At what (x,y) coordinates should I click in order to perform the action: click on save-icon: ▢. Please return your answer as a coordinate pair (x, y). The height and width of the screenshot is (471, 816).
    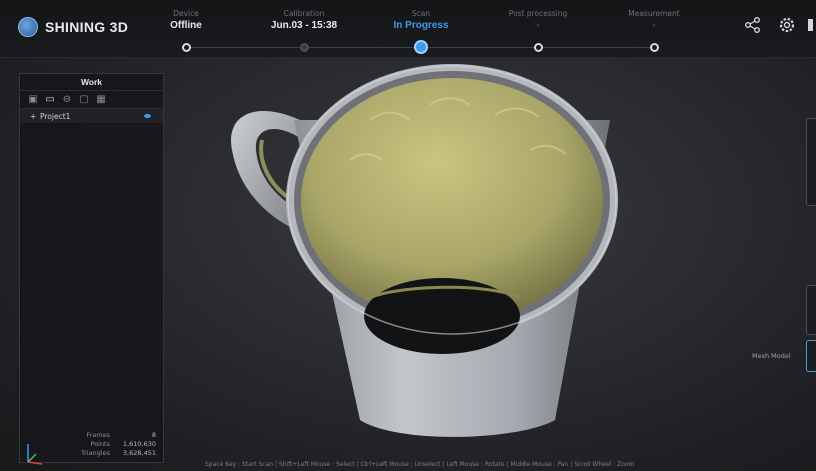
    Looking at the image, I should click on (84, 100).